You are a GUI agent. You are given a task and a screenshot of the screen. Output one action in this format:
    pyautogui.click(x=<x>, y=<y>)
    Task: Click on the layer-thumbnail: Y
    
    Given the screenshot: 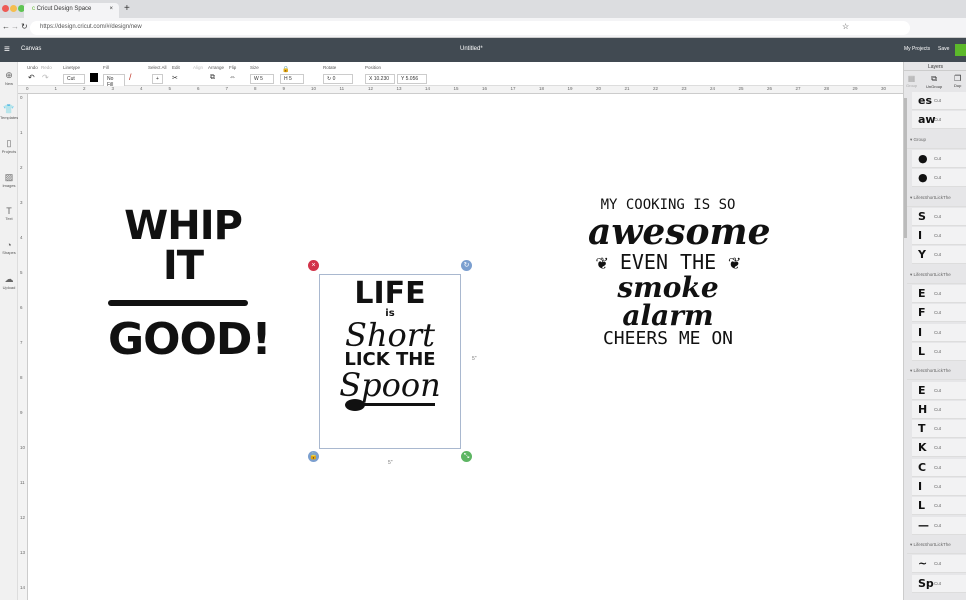 What is the action you would take?
    pyautogui.click(x=922, y=255)
    